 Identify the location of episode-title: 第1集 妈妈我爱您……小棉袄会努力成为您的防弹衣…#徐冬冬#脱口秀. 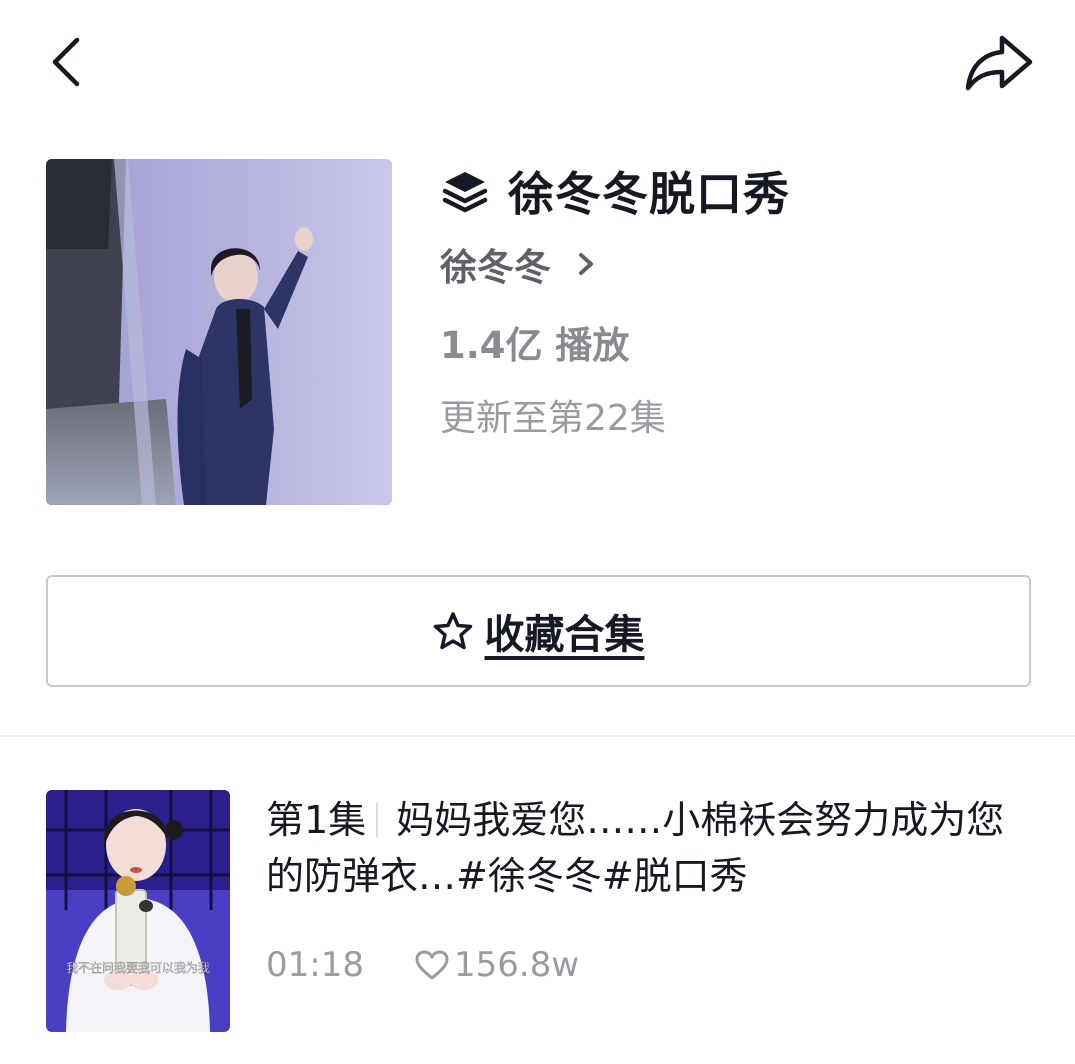
(651, 848).